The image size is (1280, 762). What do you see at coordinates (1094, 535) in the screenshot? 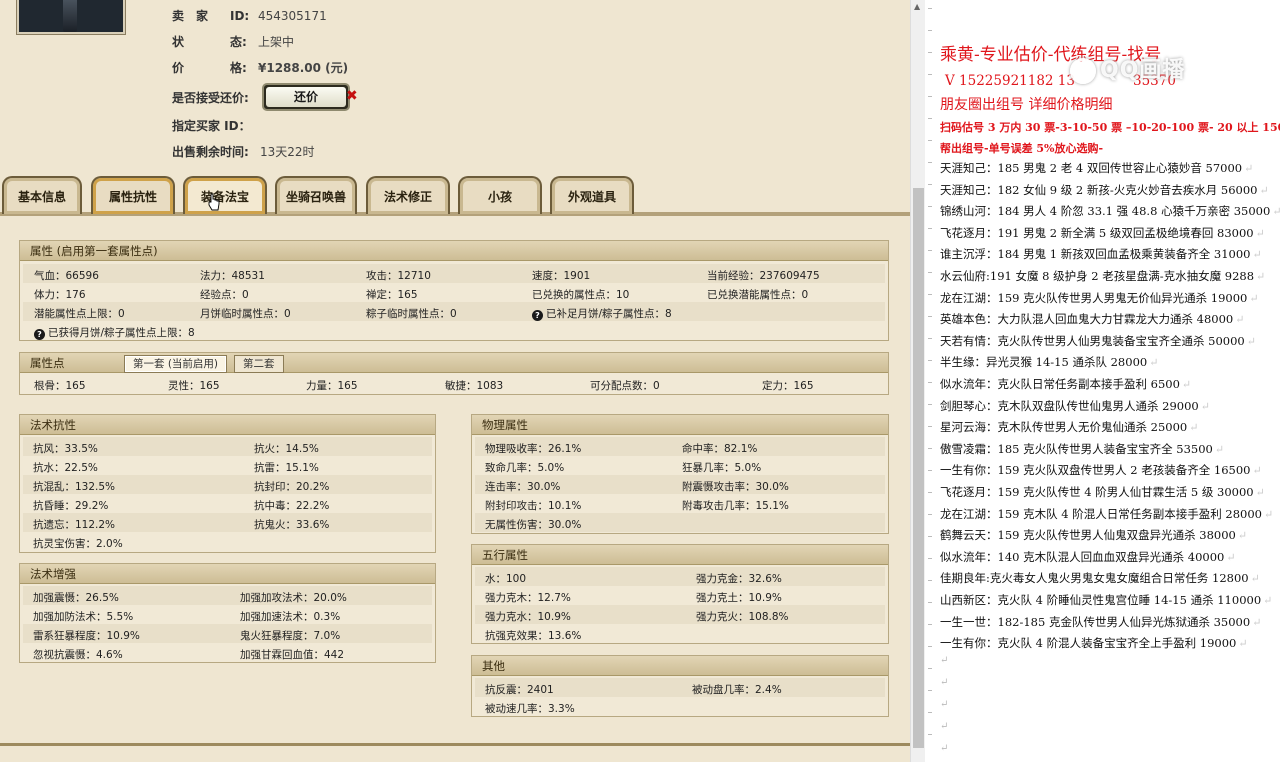
I see `doc-line: 鹤舞云天：159 克火队传世男人仙鬼双盘异光通杀 38000 ↵` at bounding box center [1094, 535].